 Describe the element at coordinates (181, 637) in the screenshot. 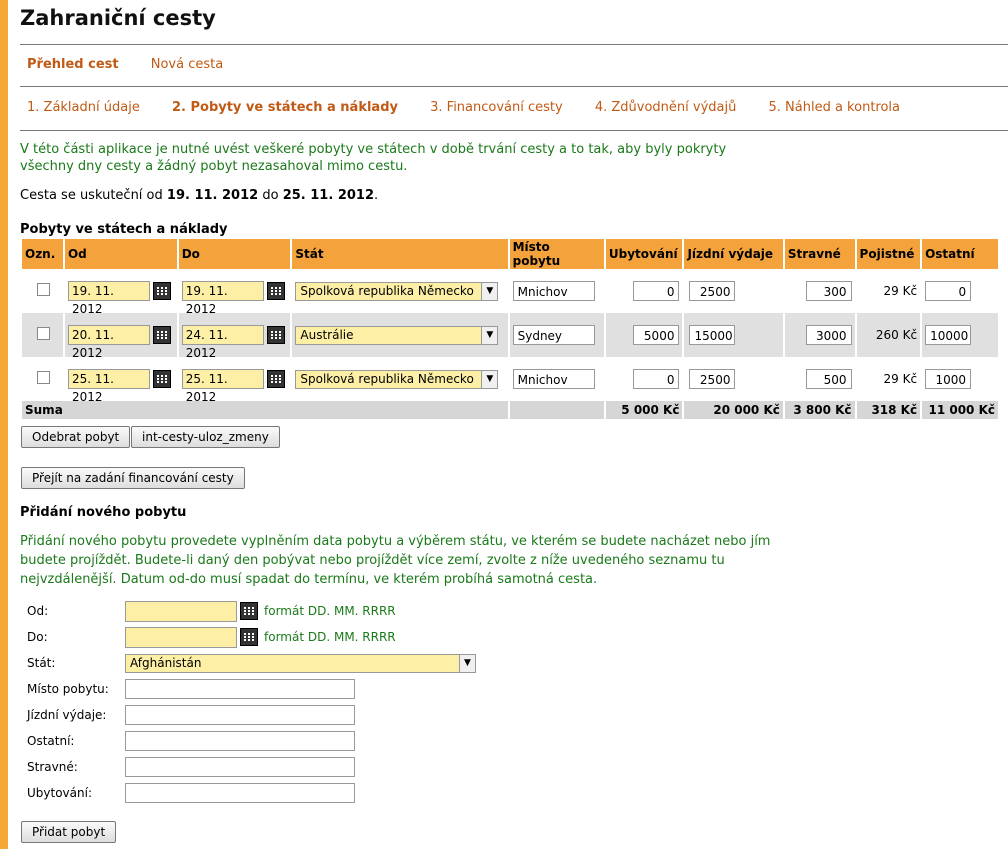

I see `new-to-date-input` at that location.